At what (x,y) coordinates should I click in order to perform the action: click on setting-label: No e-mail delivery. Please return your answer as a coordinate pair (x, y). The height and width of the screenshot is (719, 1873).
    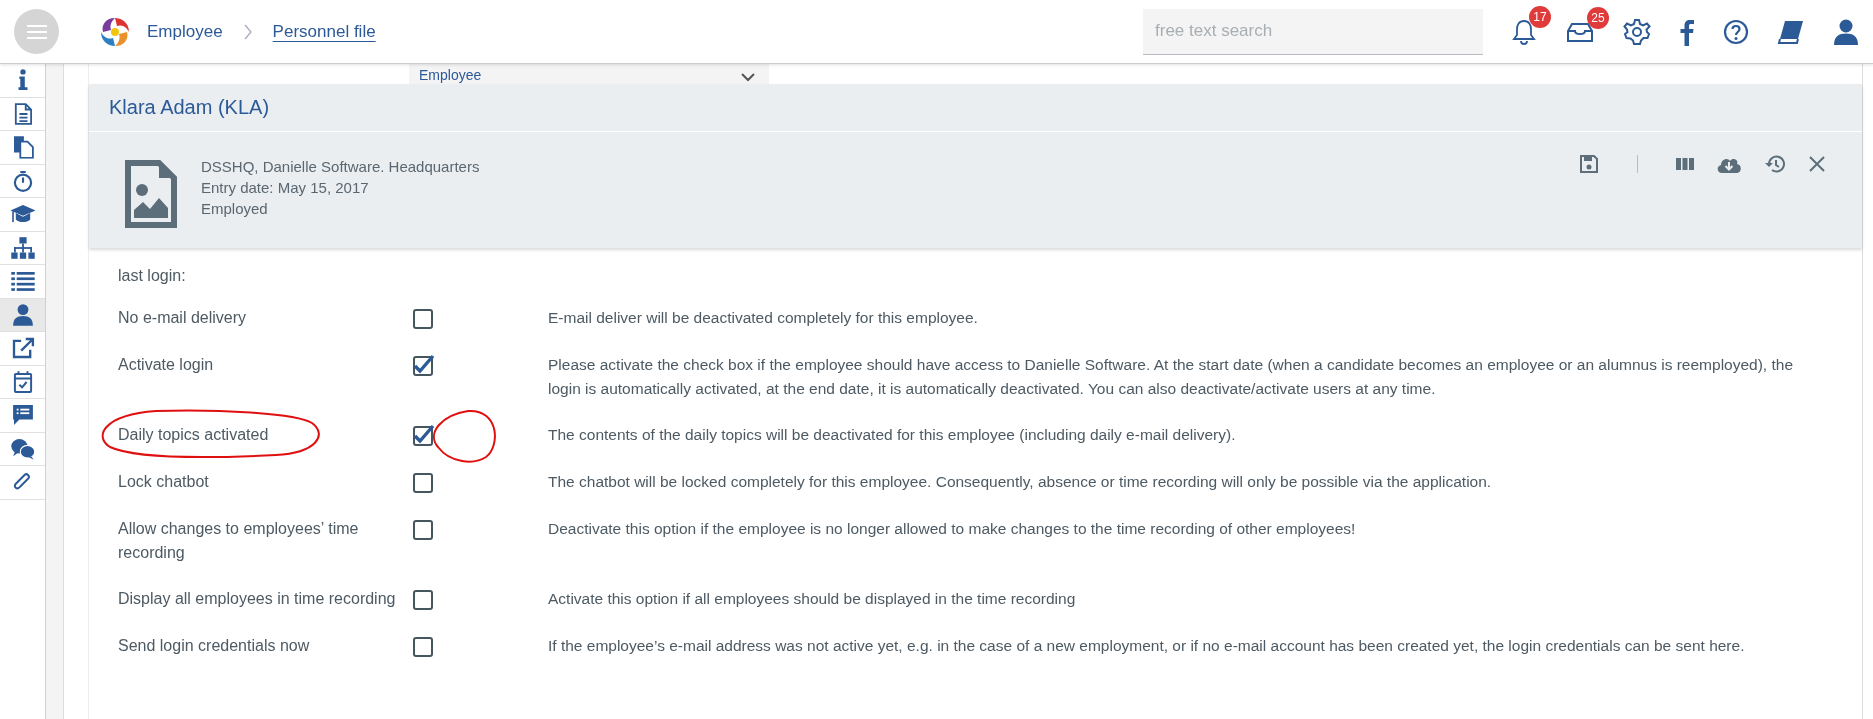
    Looking at the image, I should click on (183, 318).